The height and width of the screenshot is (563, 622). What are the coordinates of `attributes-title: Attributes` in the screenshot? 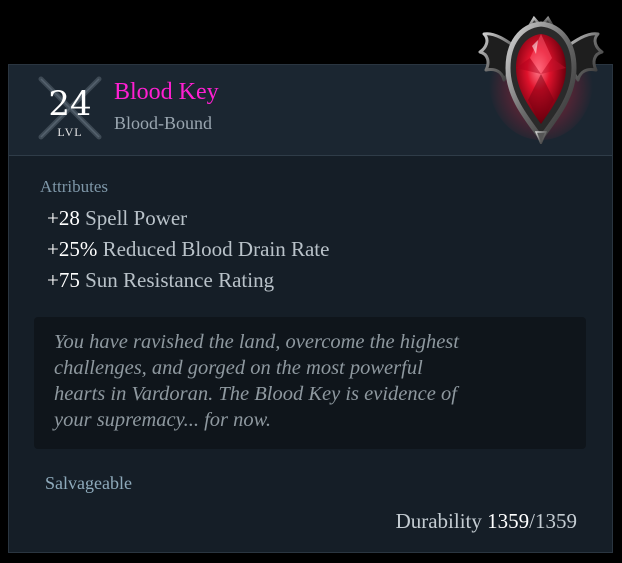 It's located at (74, 186).